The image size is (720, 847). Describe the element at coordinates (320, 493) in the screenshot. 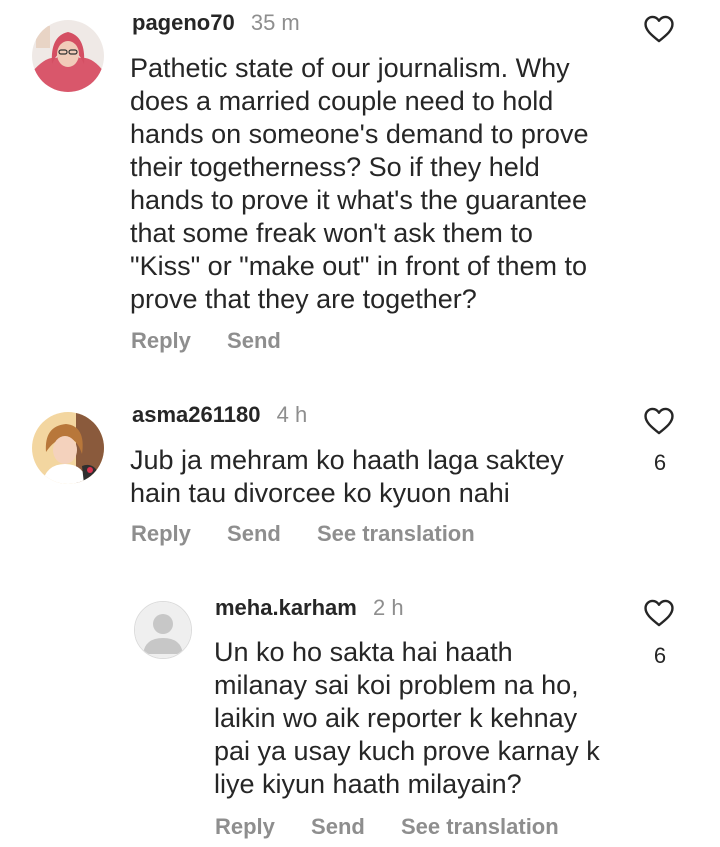

I see `comment-line: hain tau divorcee ko kyuon nahi` at that location.